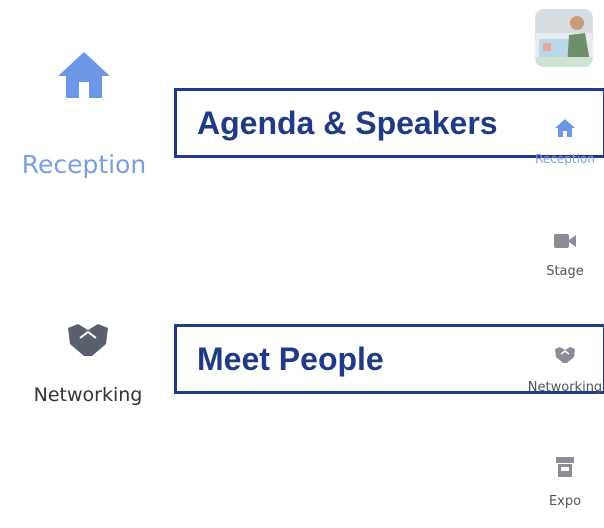  Describe the element at coordinates (562, 142) in the screenshot. I see `sidebar-item-reception: Reception` at that location.